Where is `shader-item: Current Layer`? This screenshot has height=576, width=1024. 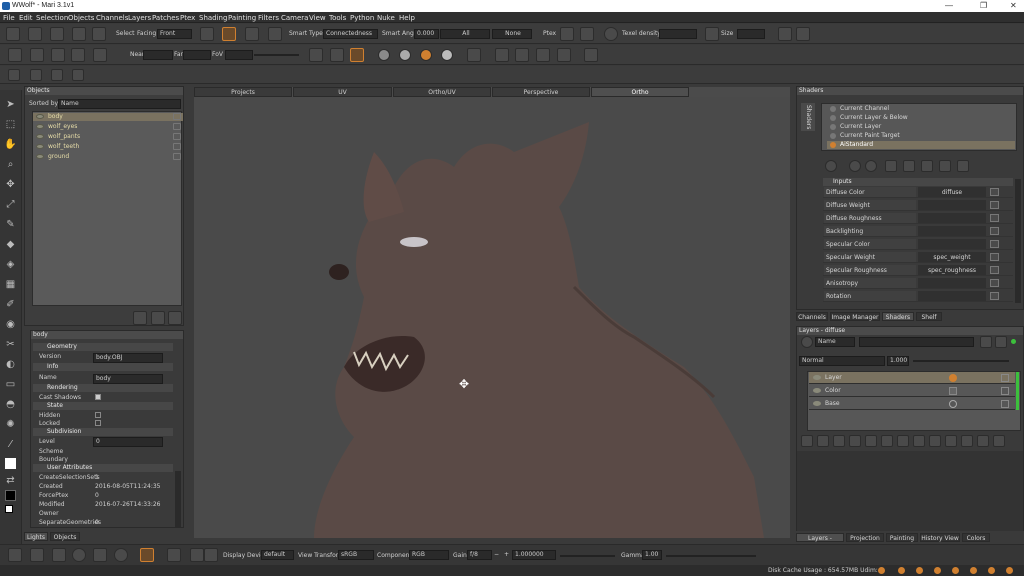
shader-item: Current Layer is located at coordinates (921, 127).